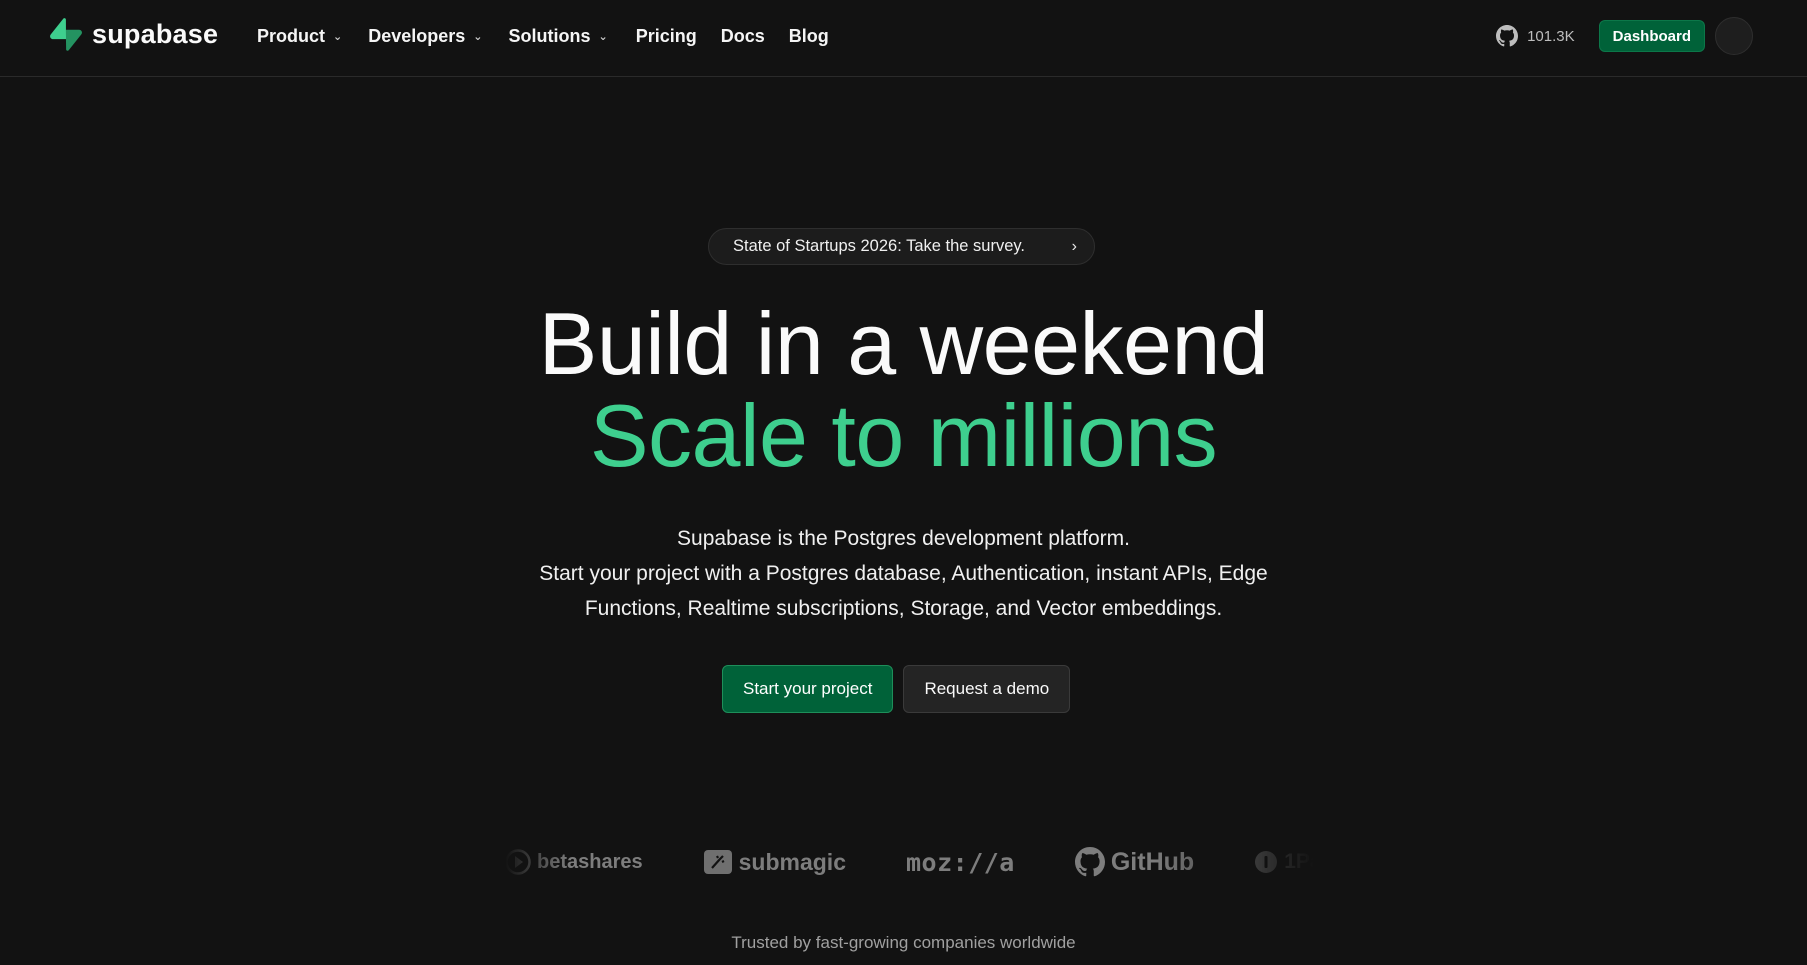  I want to click on nav-item-docs: Docs, so click(743, 36).